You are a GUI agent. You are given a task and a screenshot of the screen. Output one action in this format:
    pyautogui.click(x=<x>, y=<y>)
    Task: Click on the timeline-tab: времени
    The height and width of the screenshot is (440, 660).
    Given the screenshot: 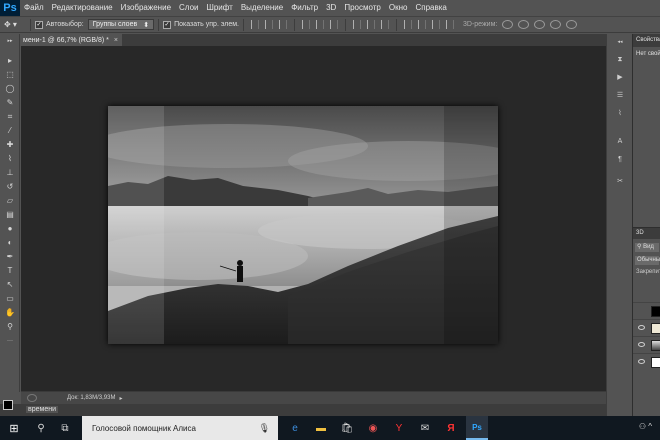 What is the action you would take?
    pyautogui.click(x=42, y=409)
    